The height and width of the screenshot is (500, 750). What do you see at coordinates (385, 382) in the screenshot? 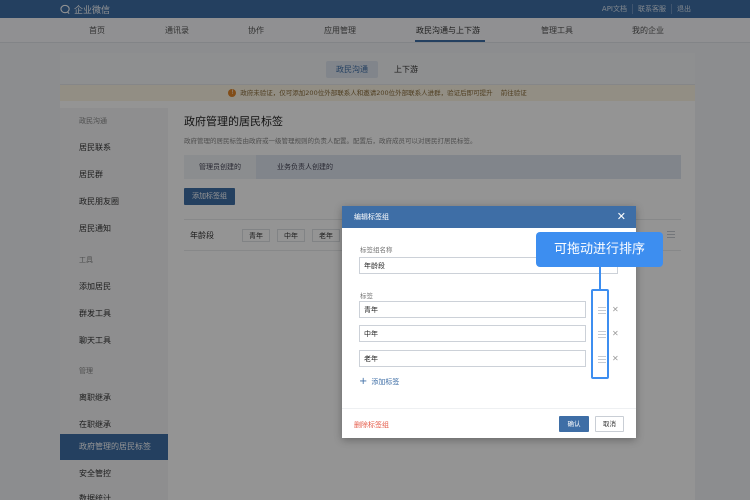
I see `add-tag-label: 添加标签` at bounding box center [385, 382].